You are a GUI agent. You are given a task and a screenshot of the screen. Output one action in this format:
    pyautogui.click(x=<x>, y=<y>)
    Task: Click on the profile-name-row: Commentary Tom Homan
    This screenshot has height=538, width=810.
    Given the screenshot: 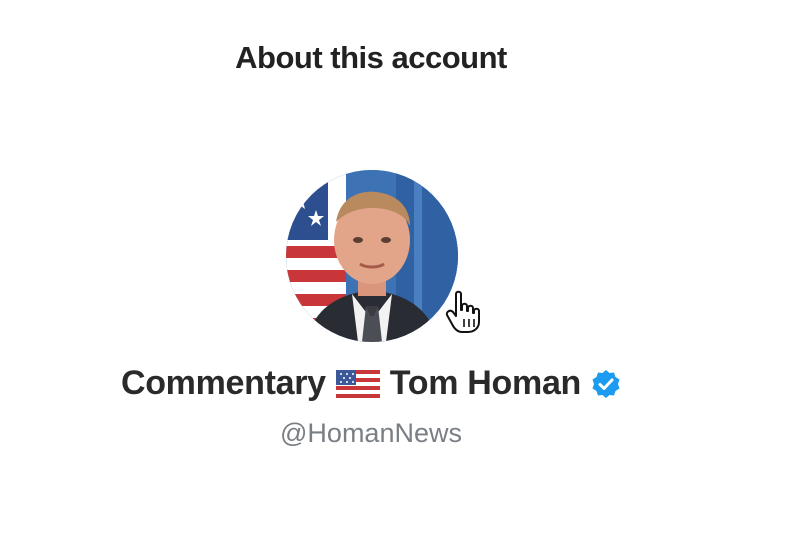 What is the action you would take?
    pyautogui.click(x=371, y=383)
    